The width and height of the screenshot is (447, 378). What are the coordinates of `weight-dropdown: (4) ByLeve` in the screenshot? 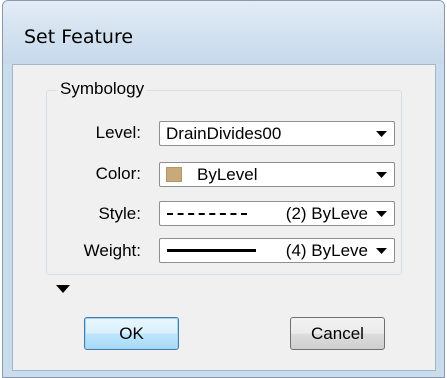 It's located at (277, 250).